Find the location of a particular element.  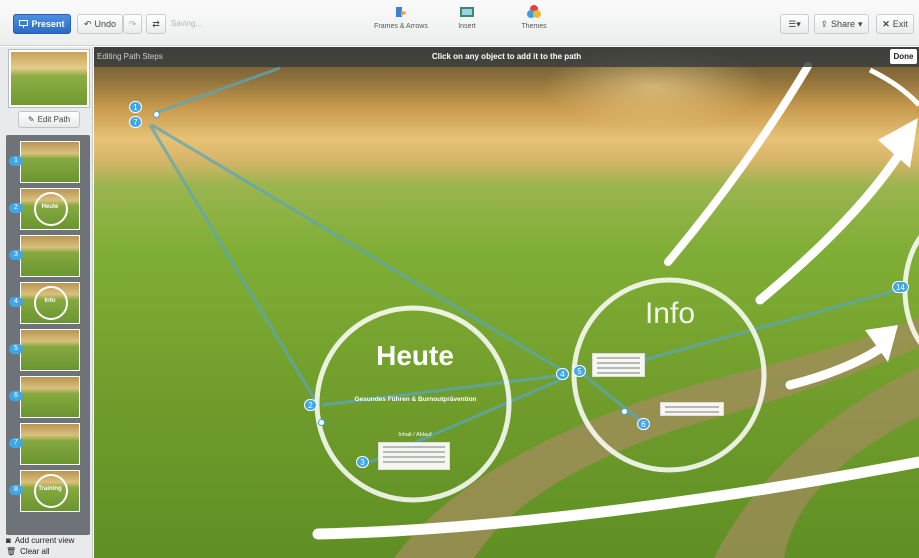

exit-label: Exit is located at coordinates (900, 24).